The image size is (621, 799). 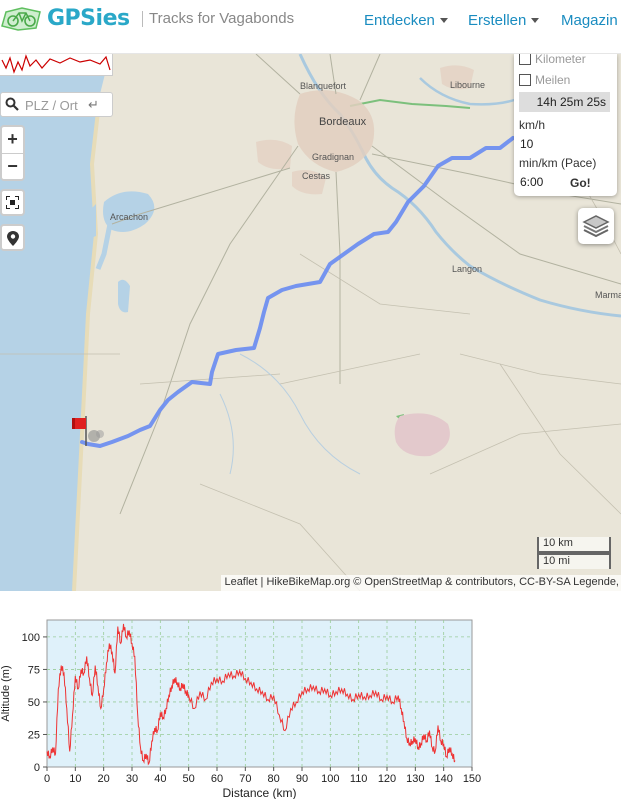 I want to click on x-tick-label: 70, so click(x=245, y=779).